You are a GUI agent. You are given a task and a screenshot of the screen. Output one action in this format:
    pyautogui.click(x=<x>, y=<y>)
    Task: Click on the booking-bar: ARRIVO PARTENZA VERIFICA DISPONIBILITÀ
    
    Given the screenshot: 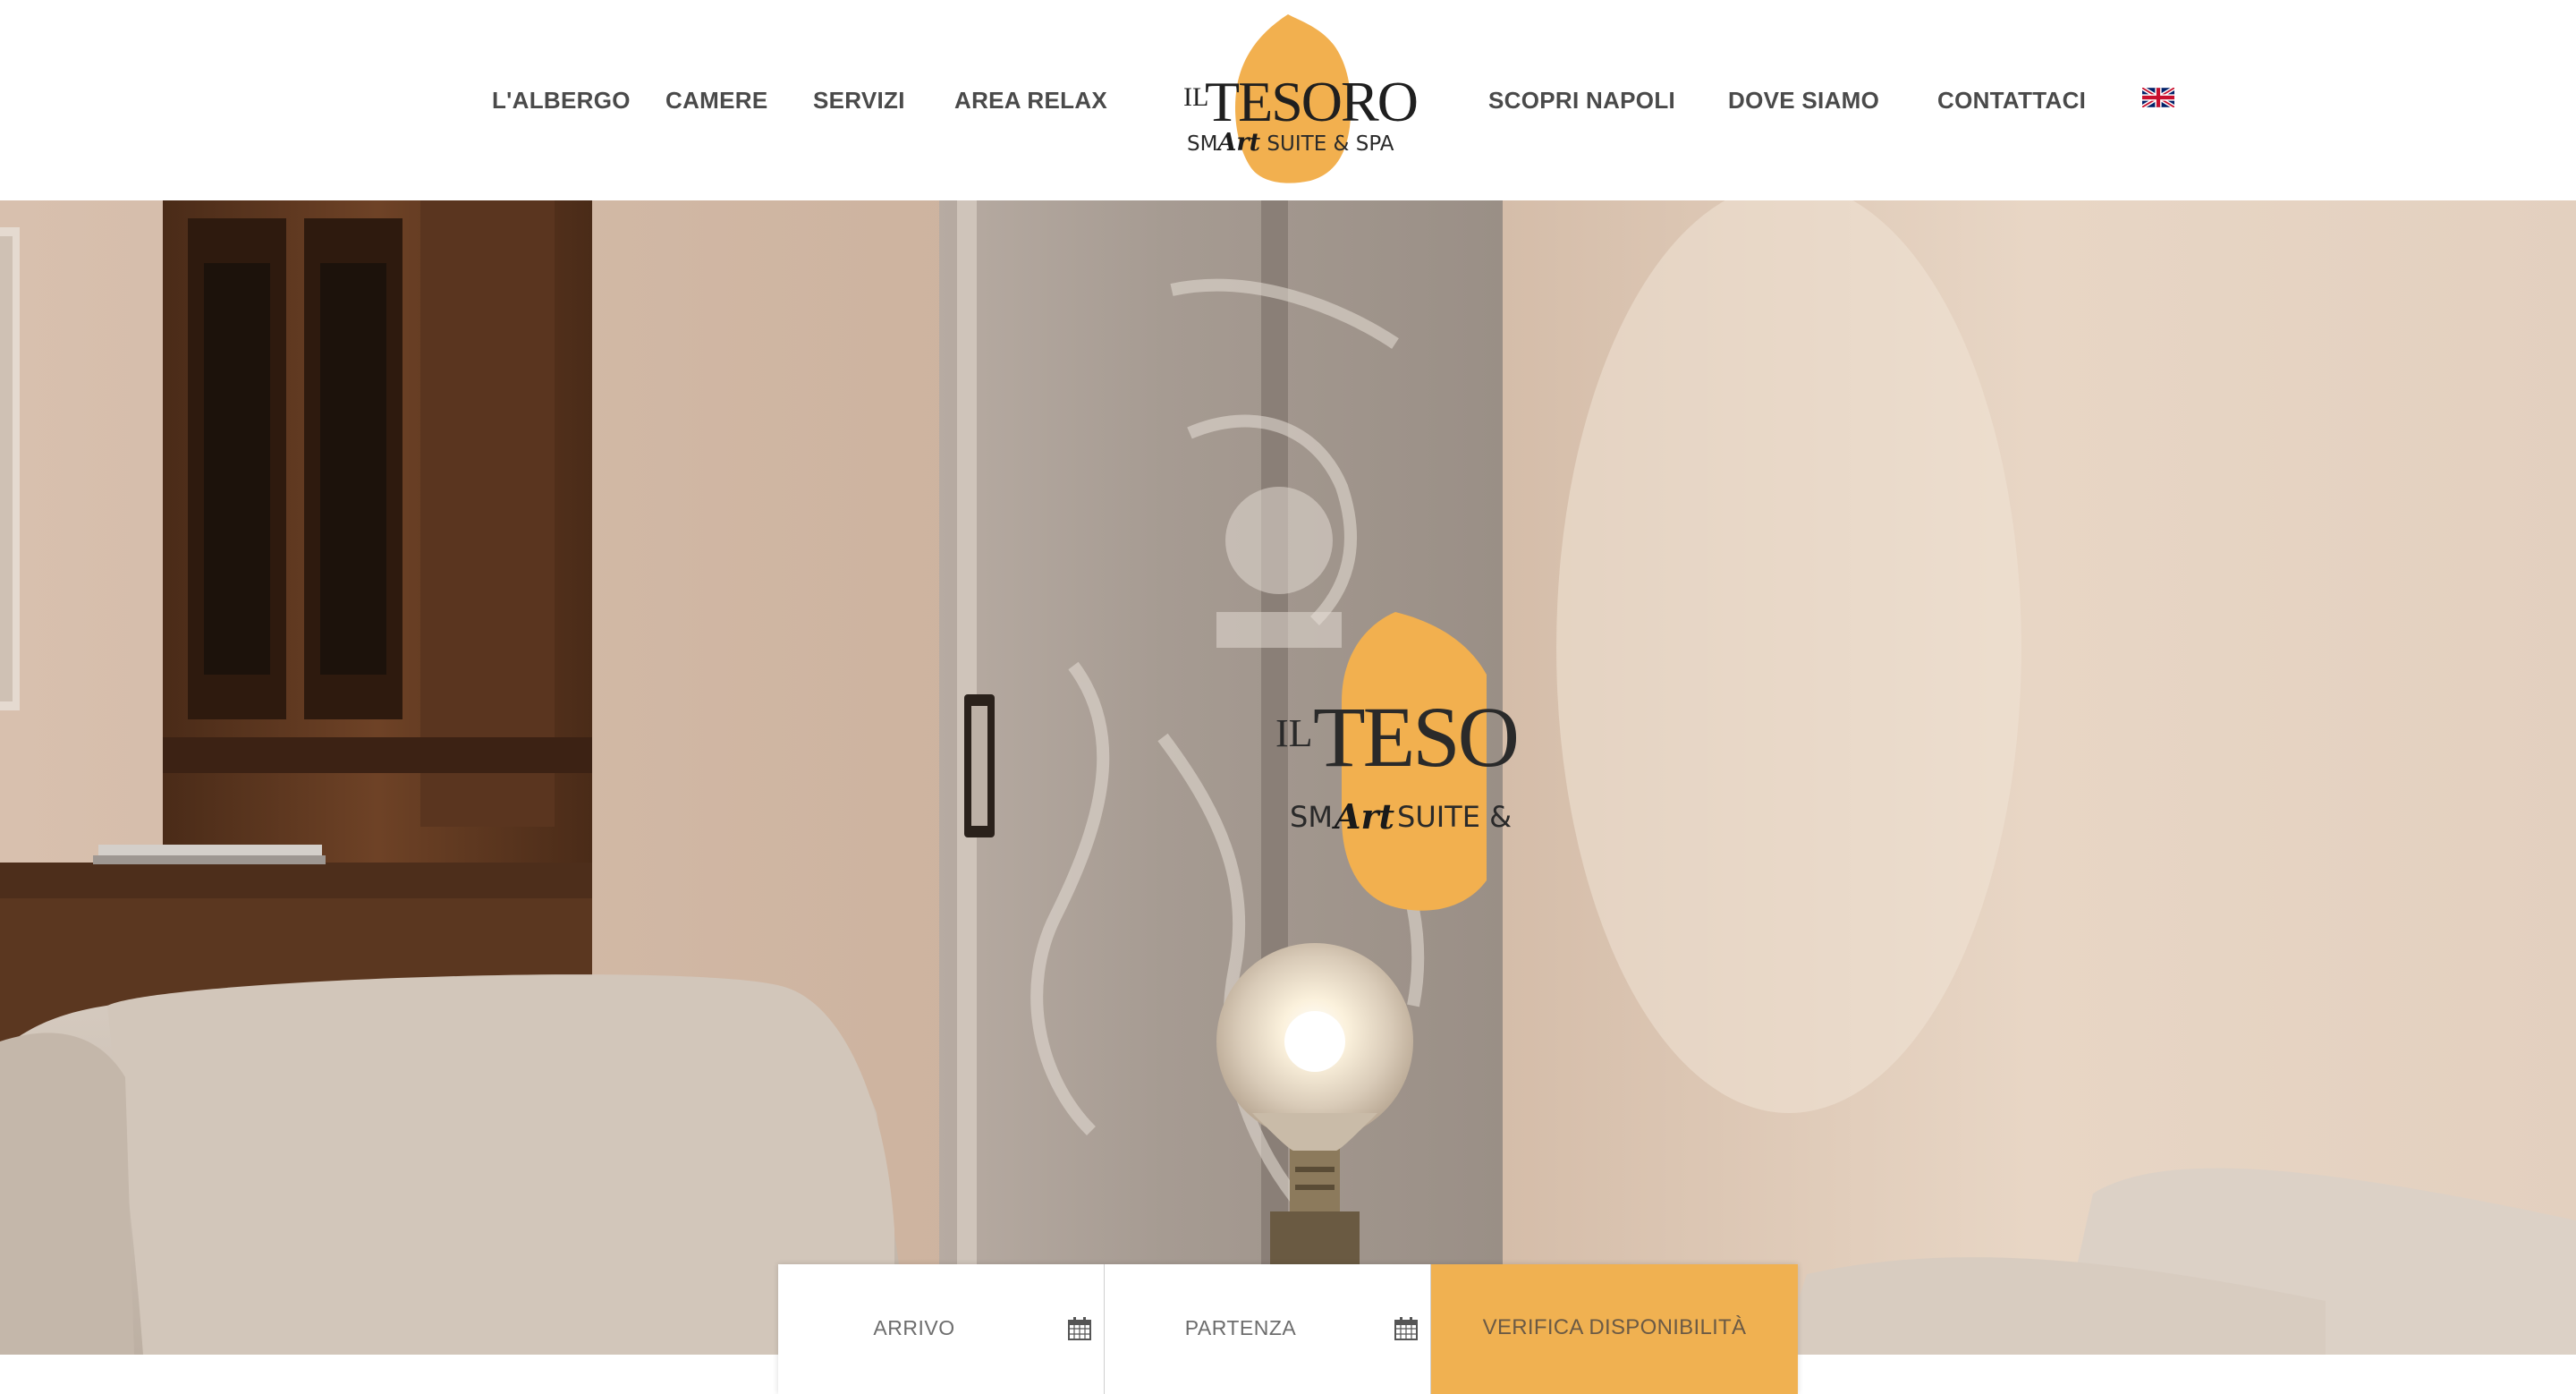 What is the action you would take?
    pyautogui.click(x=1288, y=1329)
    